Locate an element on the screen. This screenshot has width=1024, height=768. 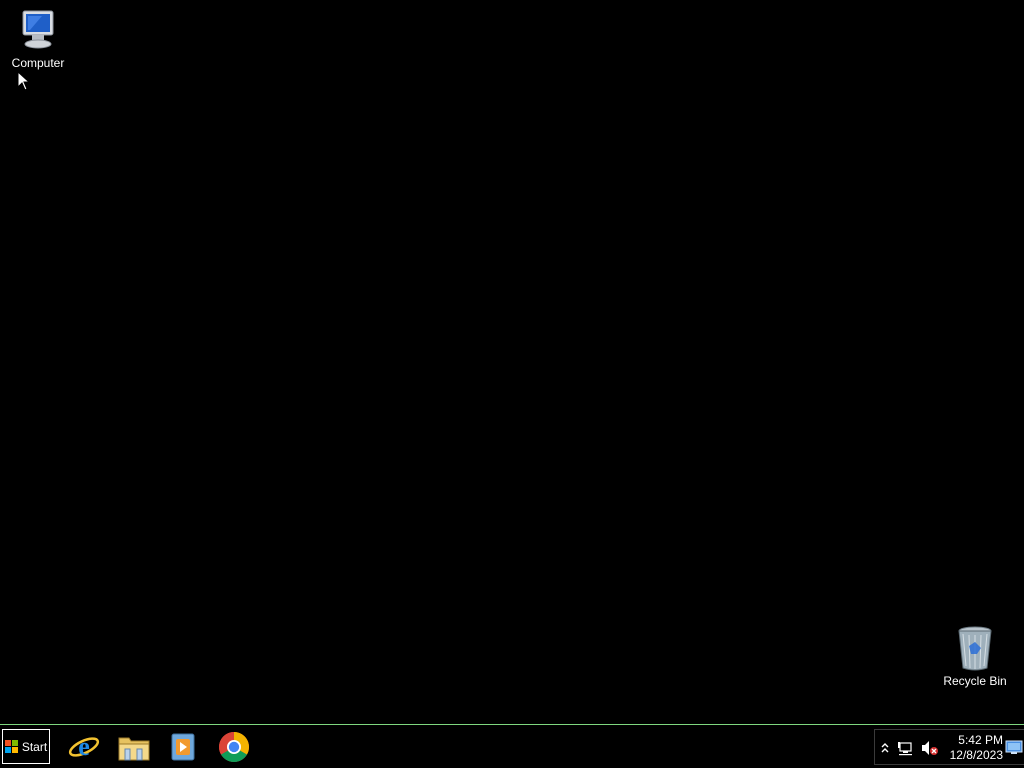
clock: 5:42 PM 12/8/2023 is located at coordinates (974, 748).